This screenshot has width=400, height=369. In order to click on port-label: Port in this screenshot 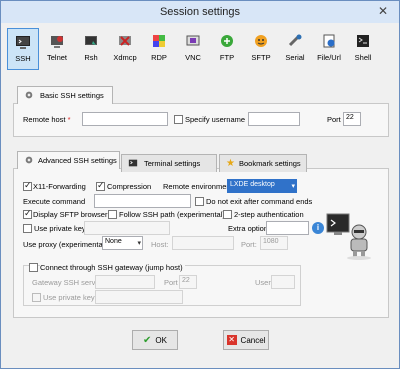, I will do `click(334, 119)`.